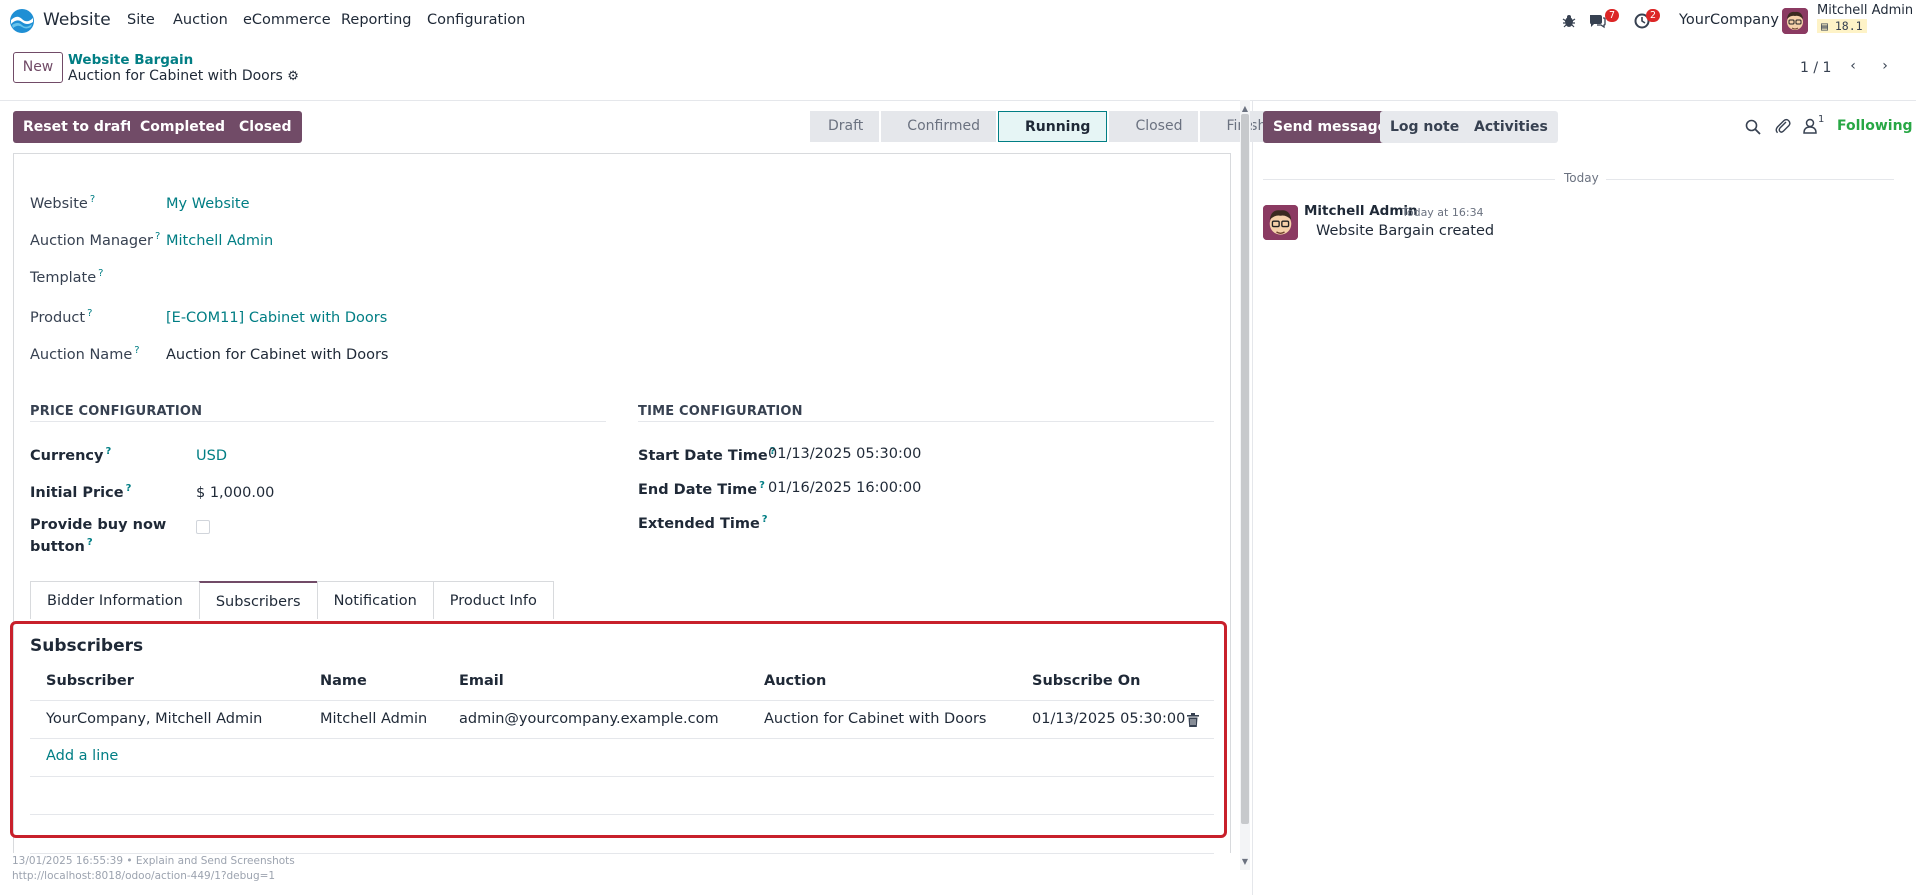 Image resolution: width=1916 pixels, height=895 pixels. I want to click on chatter-divider, so click(1252, 497).